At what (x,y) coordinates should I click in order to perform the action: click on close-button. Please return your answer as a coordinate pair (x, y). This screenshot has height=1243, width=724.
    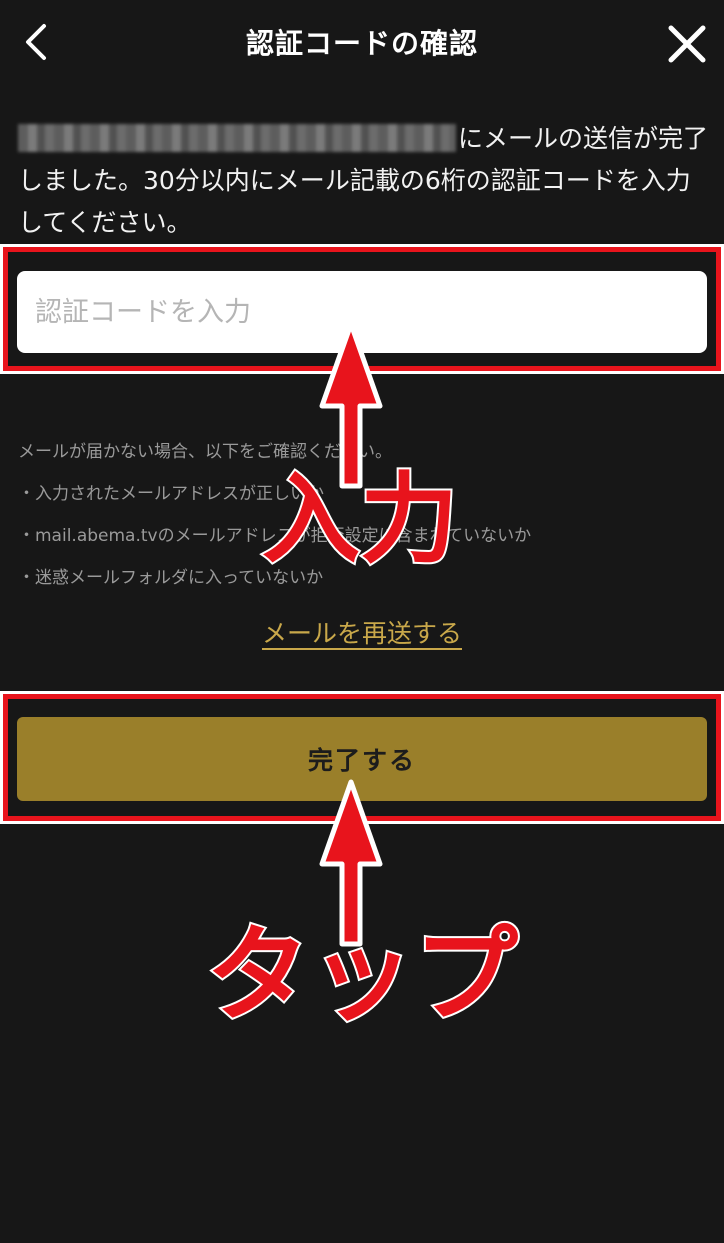
    Looking at the image, I should click on (687, 44).